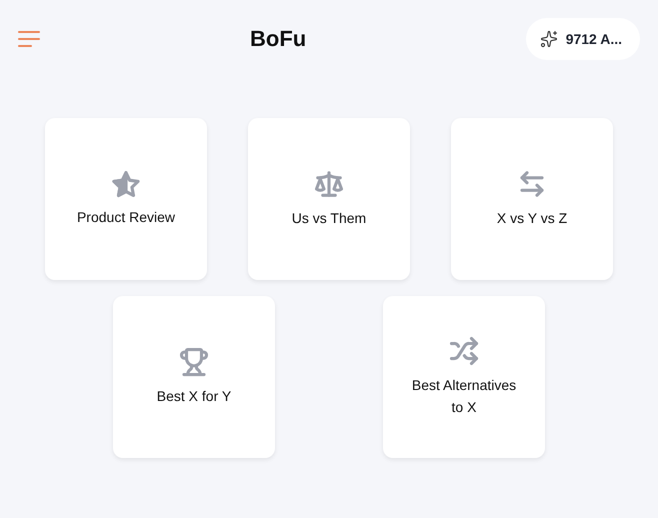 This screenshot has height=518, width=658. Describe the element at coordinates (532, 199) in the screenshot. I see `template-card: X vs Y vs Z` at that location.